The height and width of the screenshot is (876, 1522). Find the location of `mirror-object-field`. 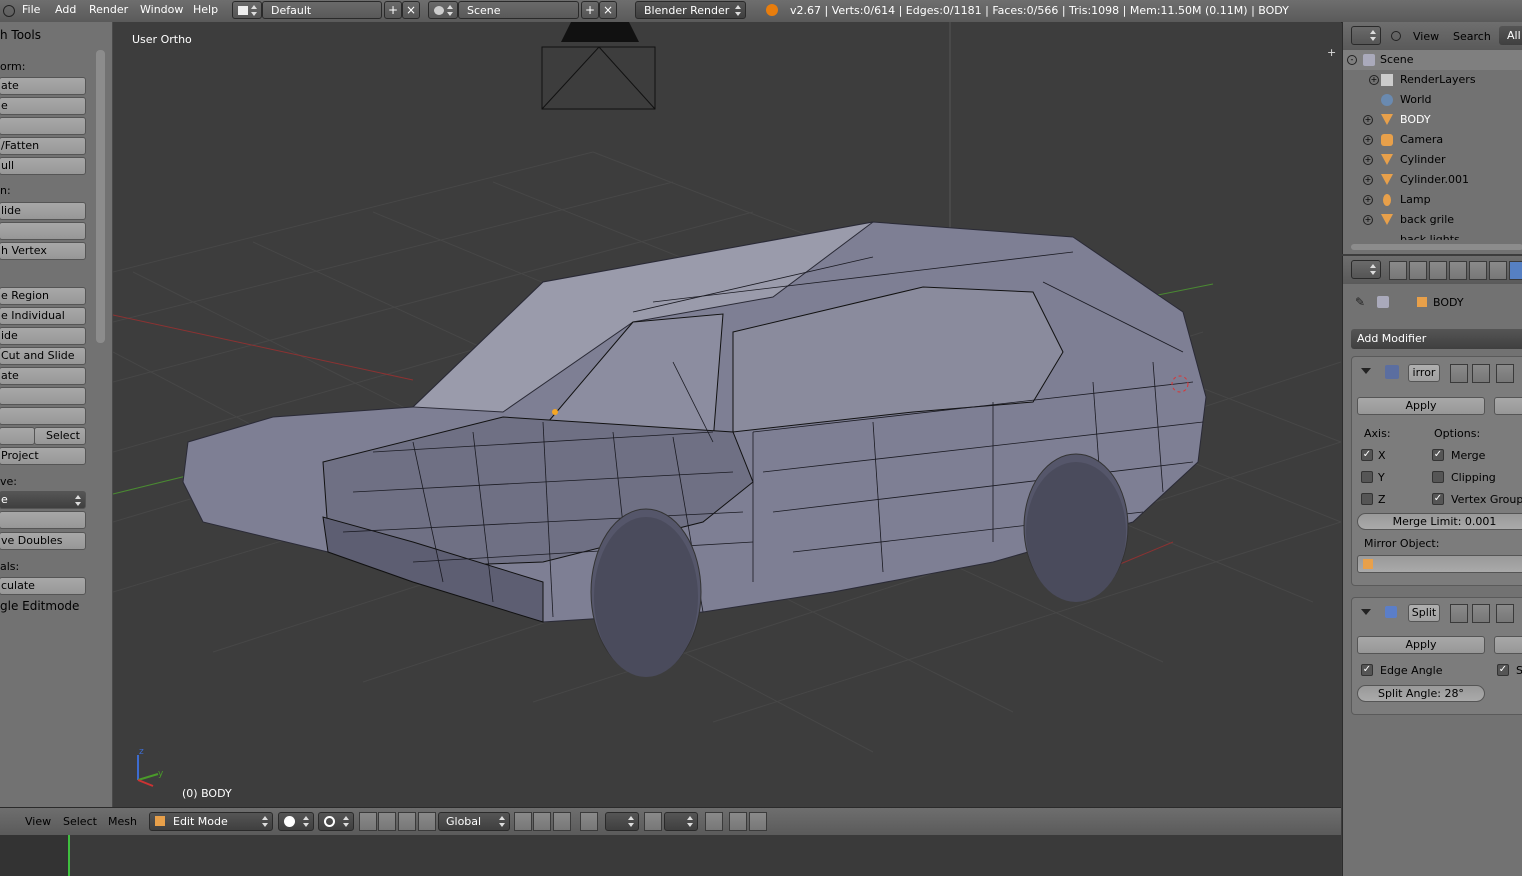

mirror-object-field is located at coordinates (1439, 564).